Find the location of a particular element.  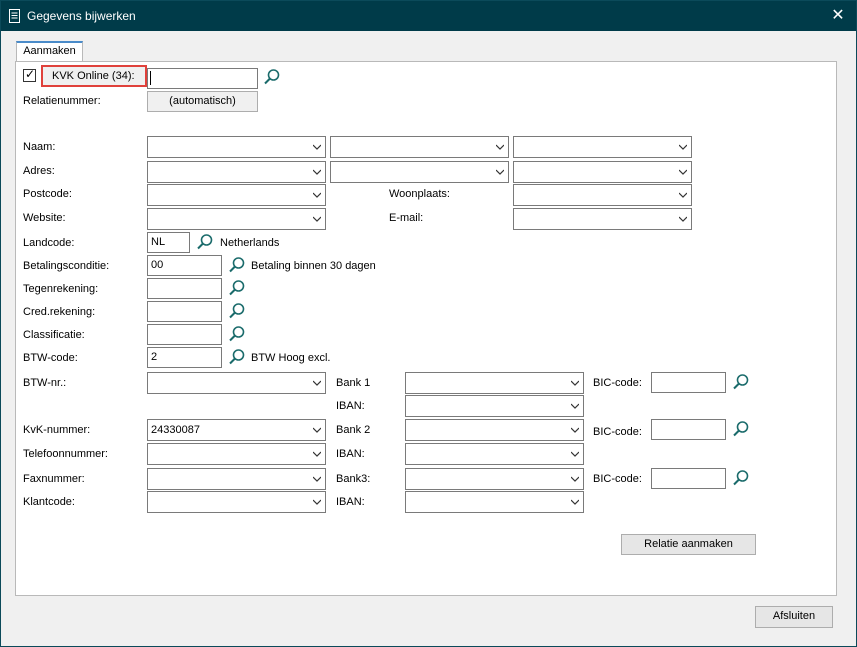

btwnr-combo is located at coordinates (236, 383).